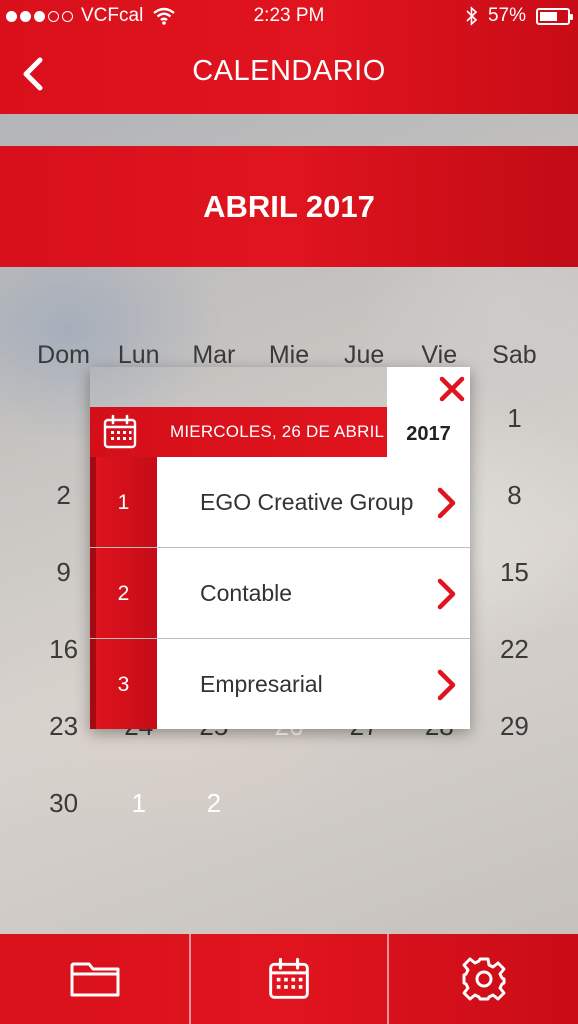 The width and height of the screenshot is (578, 1024). I want to click on event-name: EGO Creative Group, so click(307, 502).